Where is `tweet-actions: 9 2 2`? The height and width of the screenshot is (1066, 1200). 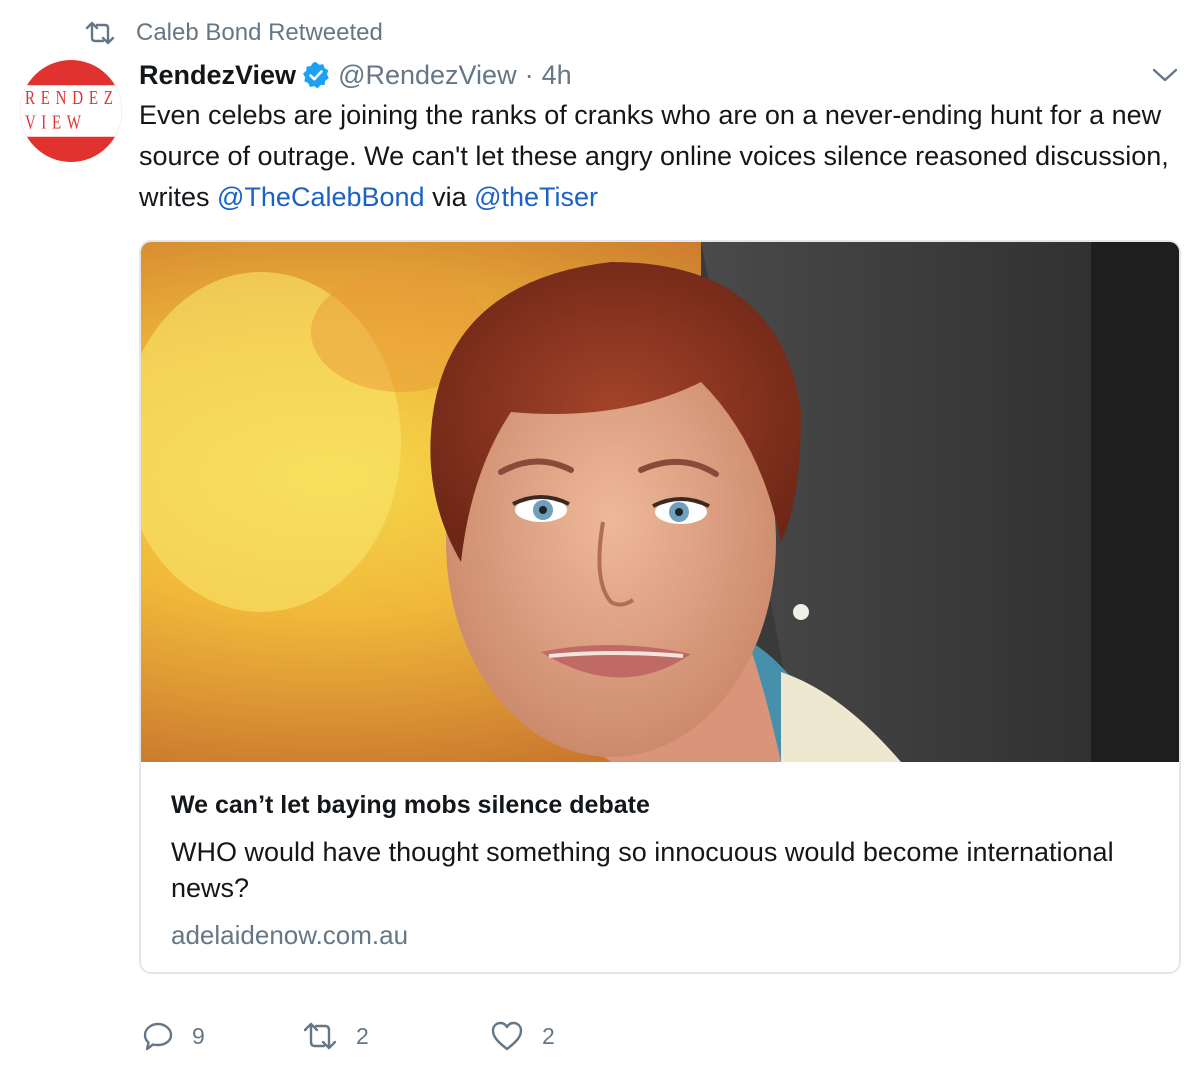 tweet-actions: 9 2 2 is located at coordinates (348, 1036).